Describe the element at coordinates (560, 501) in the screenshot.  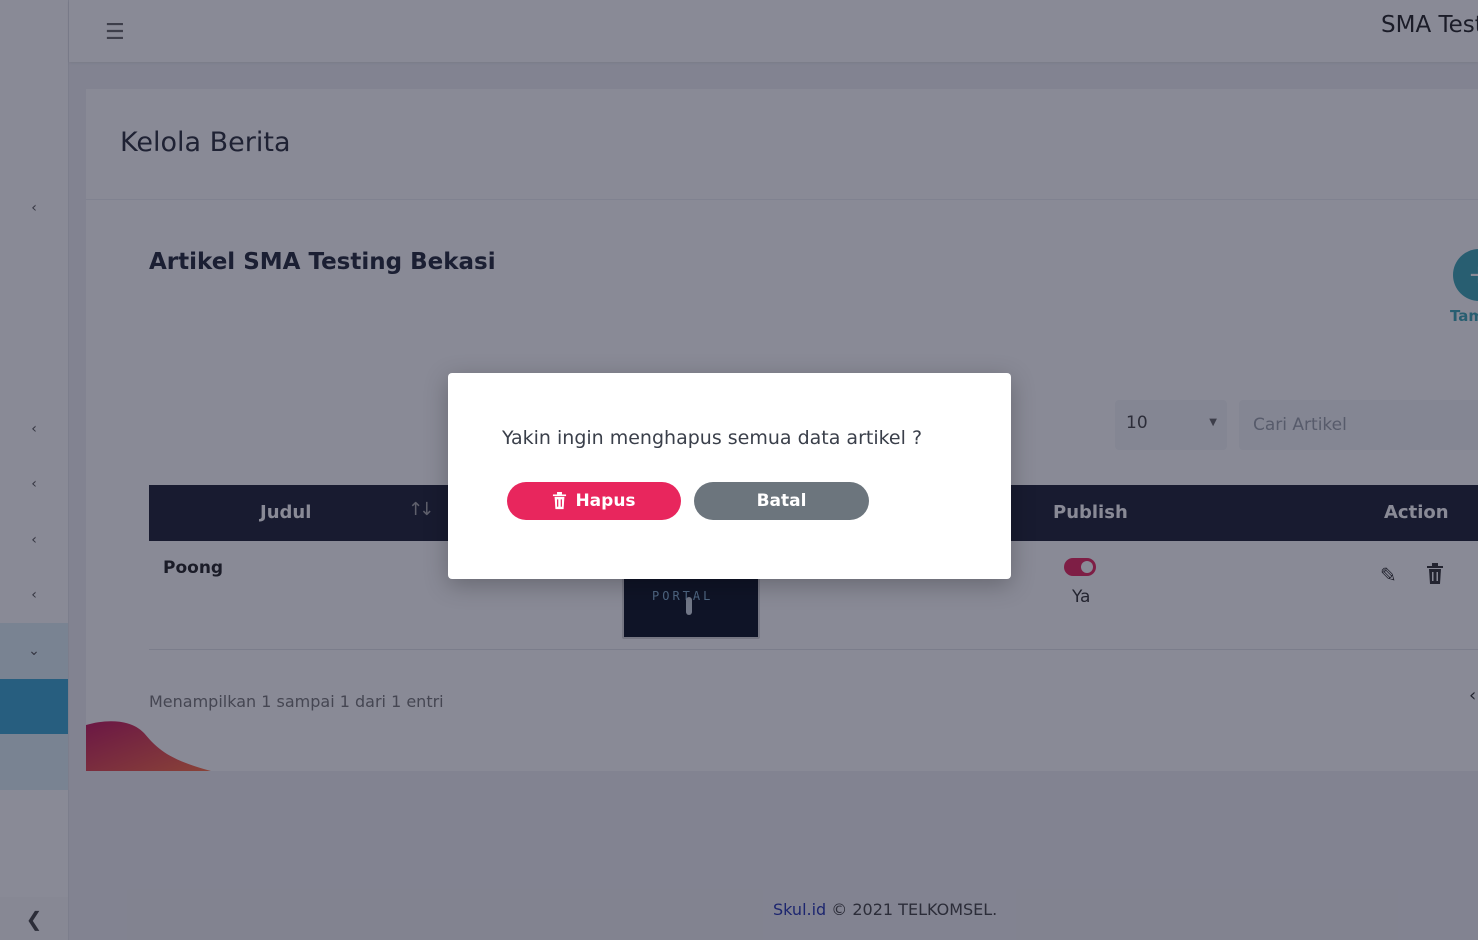
I see `trash-icon` at that location.